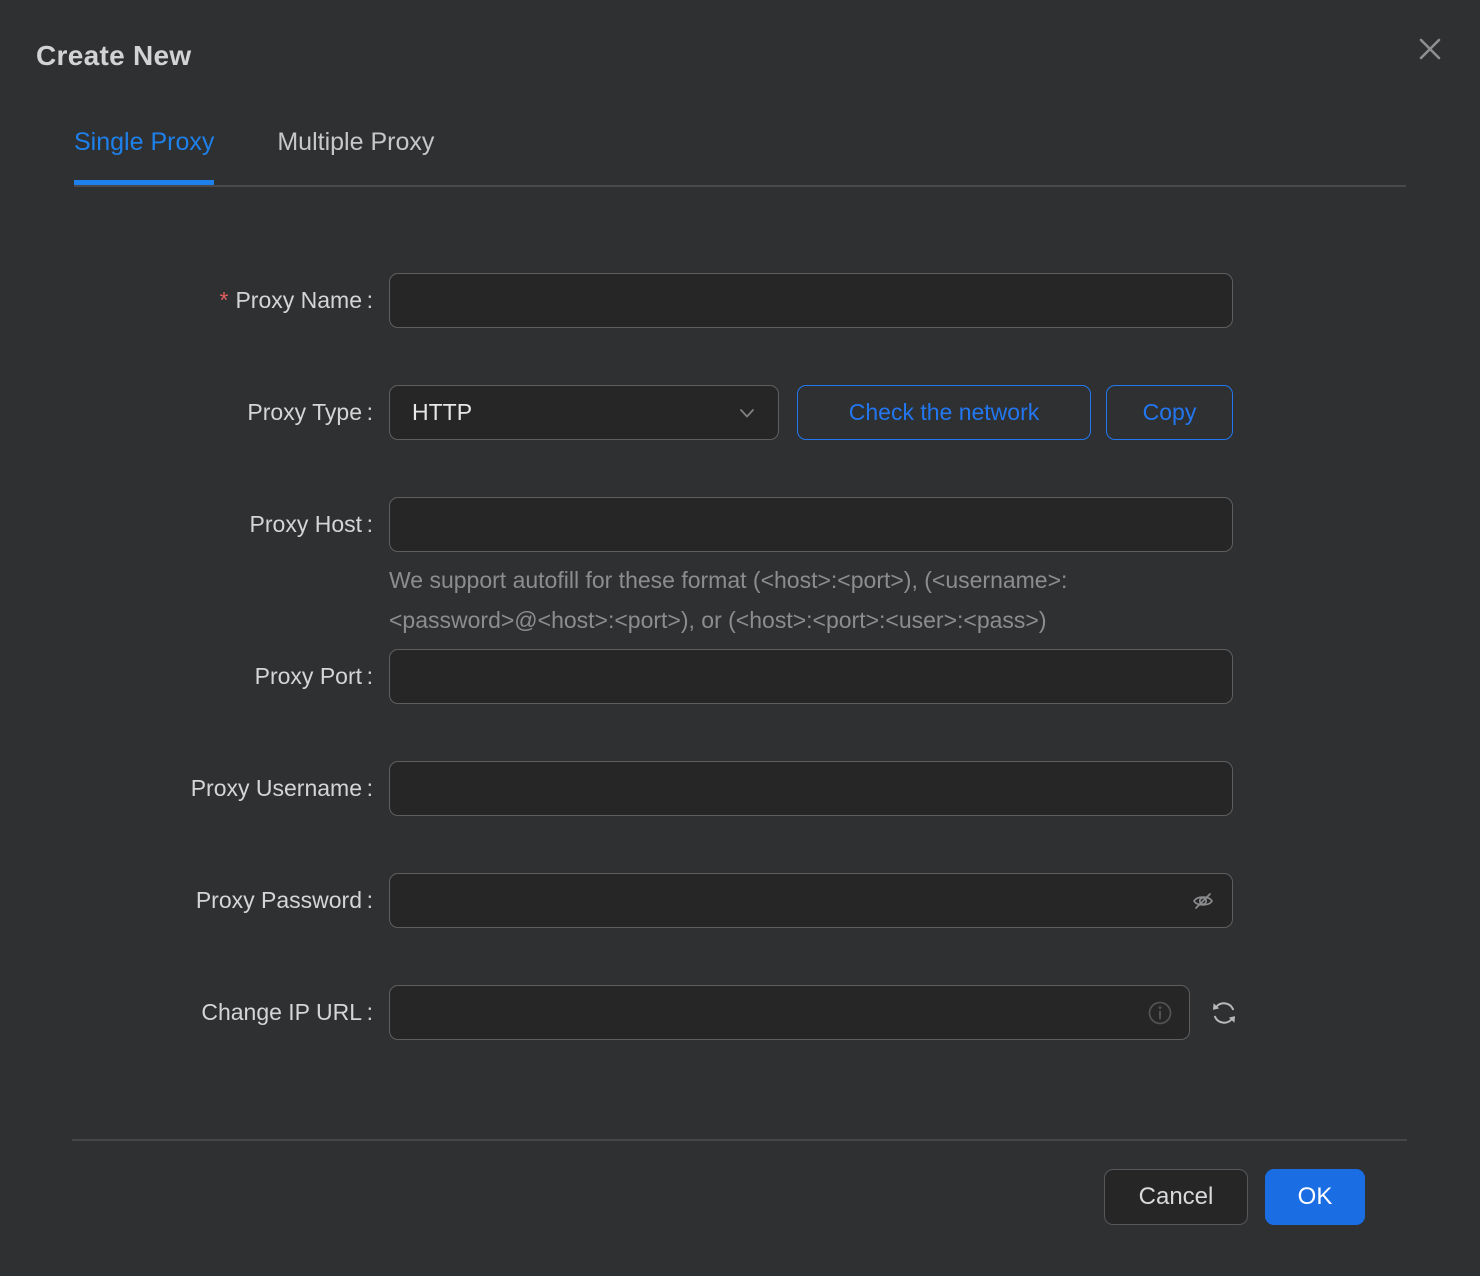 The image size is (1480, 1276). Describe the element at coordinates (811, 300) in the screenshot. I see `proxy-name-input` at that location.